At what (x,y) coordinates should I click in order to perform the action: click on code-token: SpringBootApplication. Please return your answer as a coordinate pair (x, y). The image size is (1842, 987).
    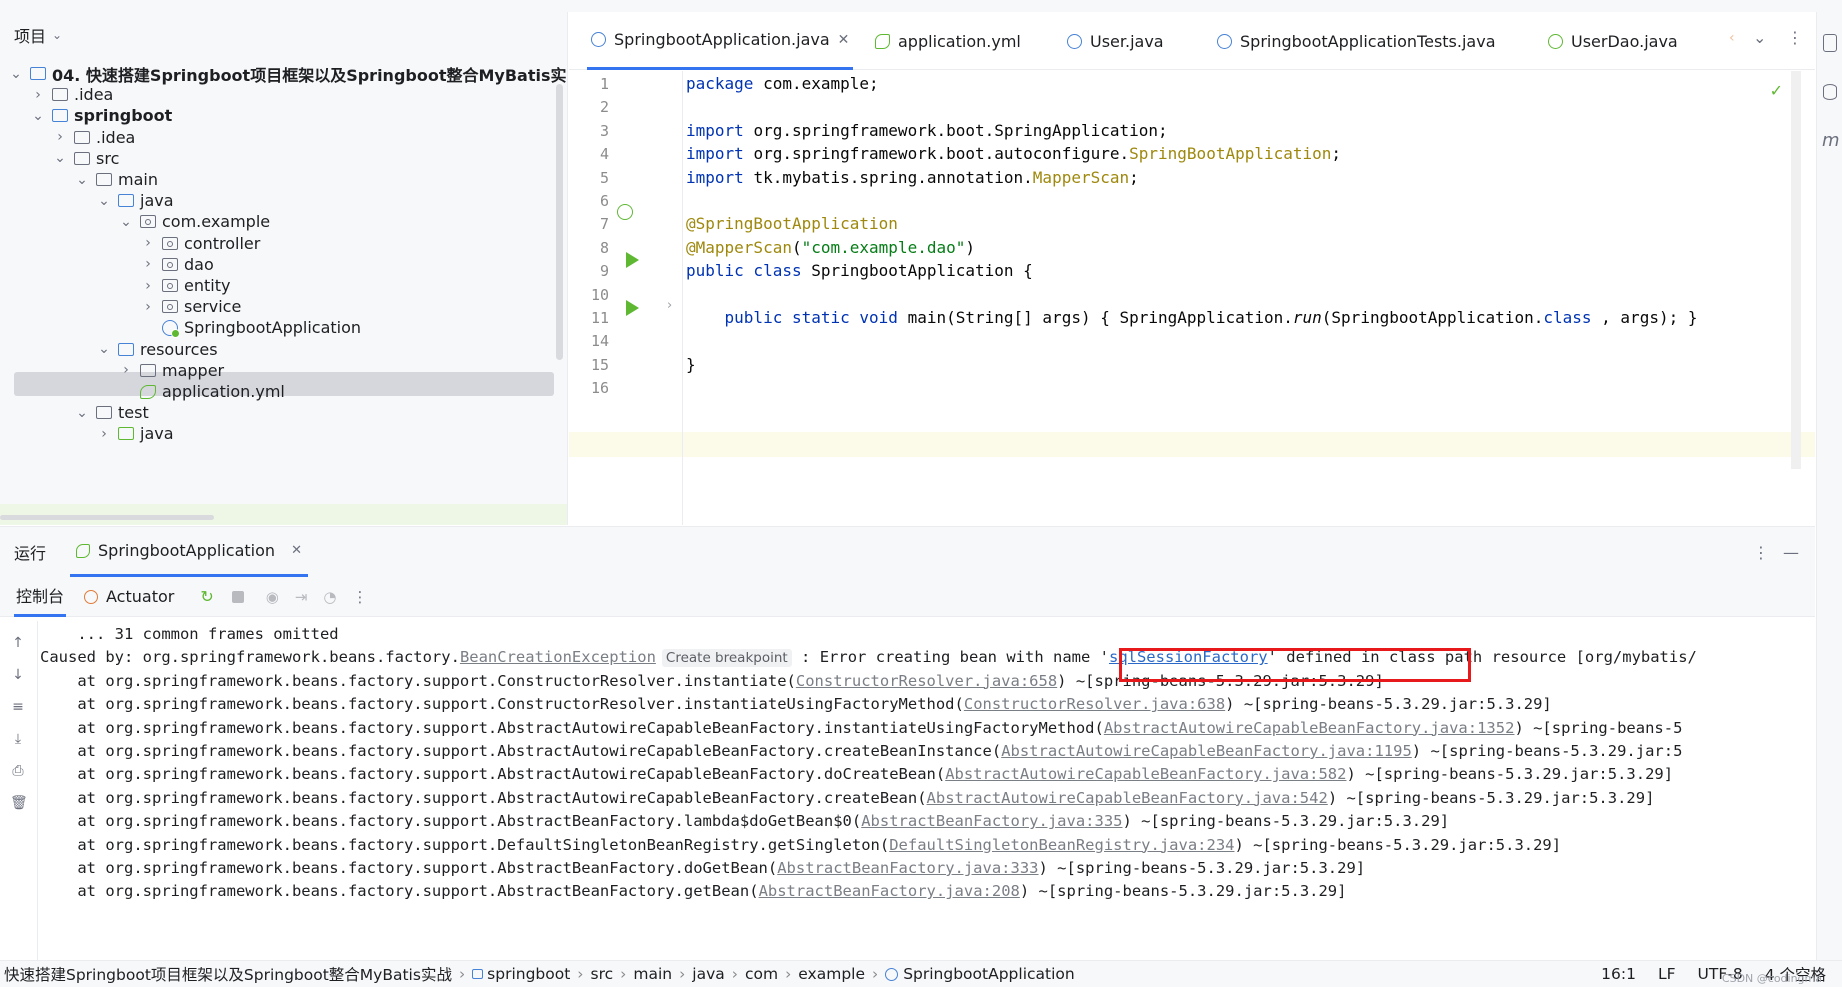
    Looking at the image, I should click on (1230, 154).